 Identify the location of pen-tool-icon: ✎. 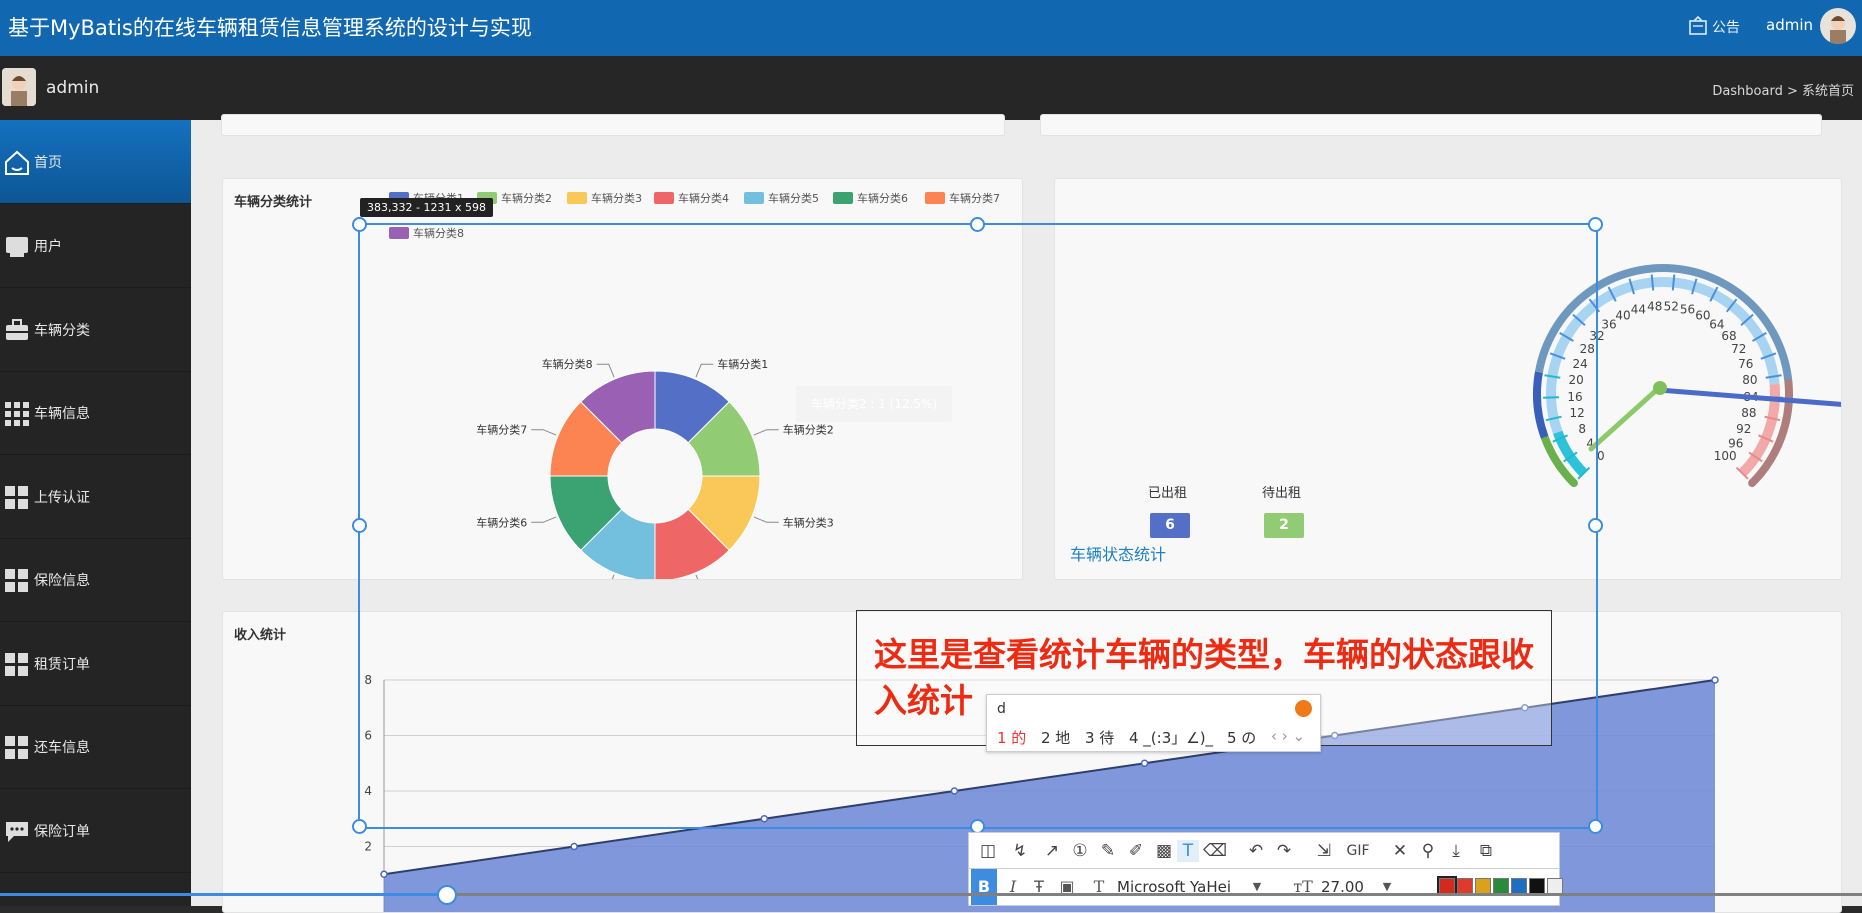
(1108, 851).